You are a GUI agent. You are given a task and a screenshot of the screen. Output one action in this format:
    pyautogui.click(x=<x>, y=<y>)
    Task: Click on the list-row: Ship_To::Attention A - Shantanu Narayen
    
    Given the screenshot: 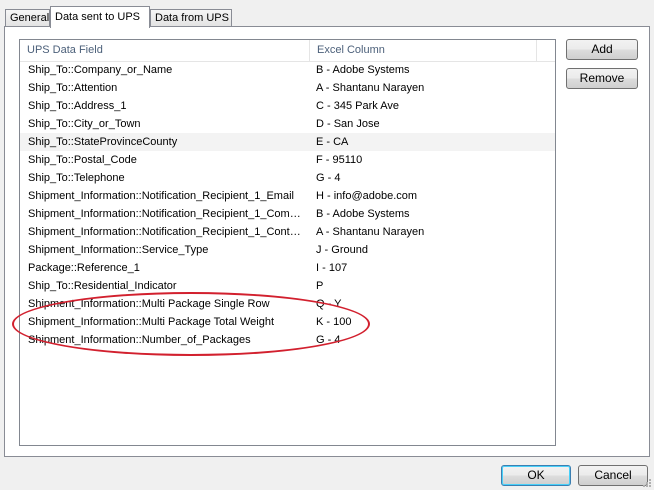 What is the action you would take?
    pyautogui.click(x=287, y=88)
    